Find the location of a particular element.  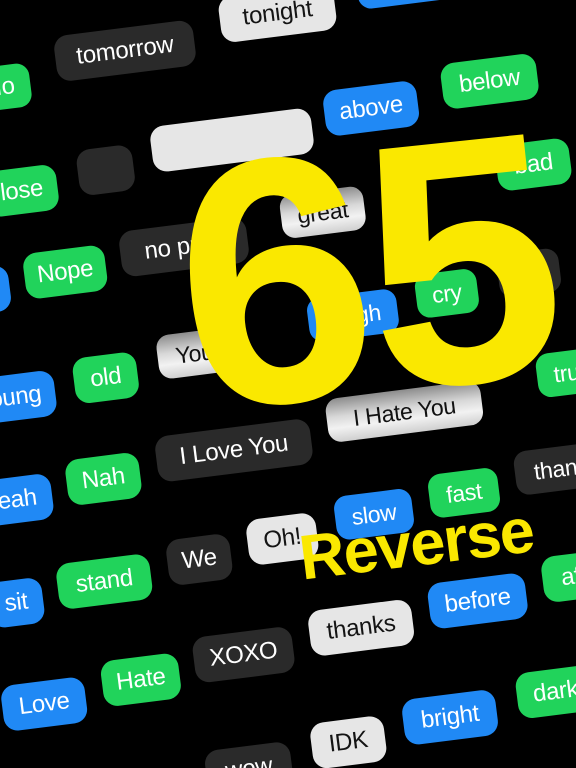

word-pill: after is located at coordinates (557, 575).